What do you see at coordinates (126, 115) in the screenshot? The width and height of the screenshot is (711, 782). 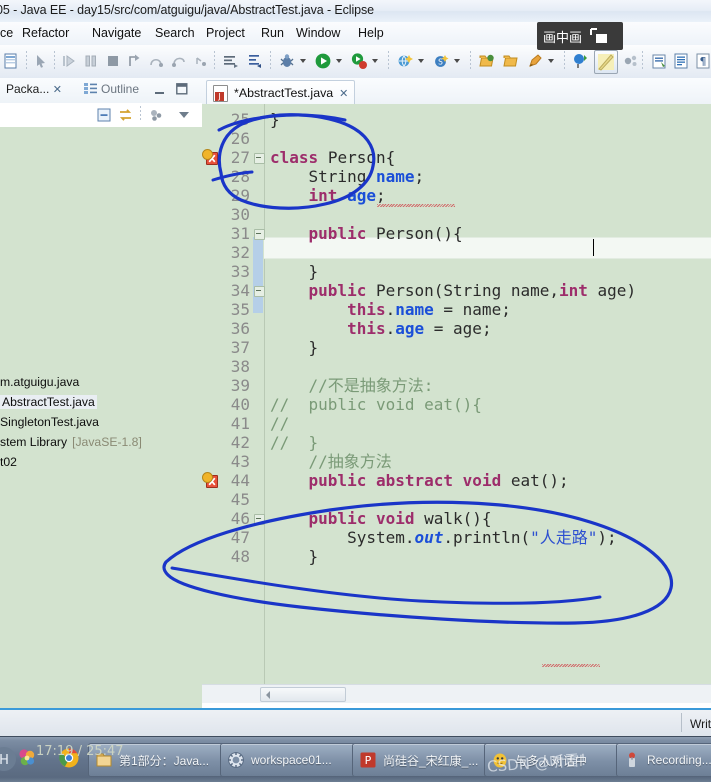 I see `link-with-editor-icon` at bounding box center [126, 115].